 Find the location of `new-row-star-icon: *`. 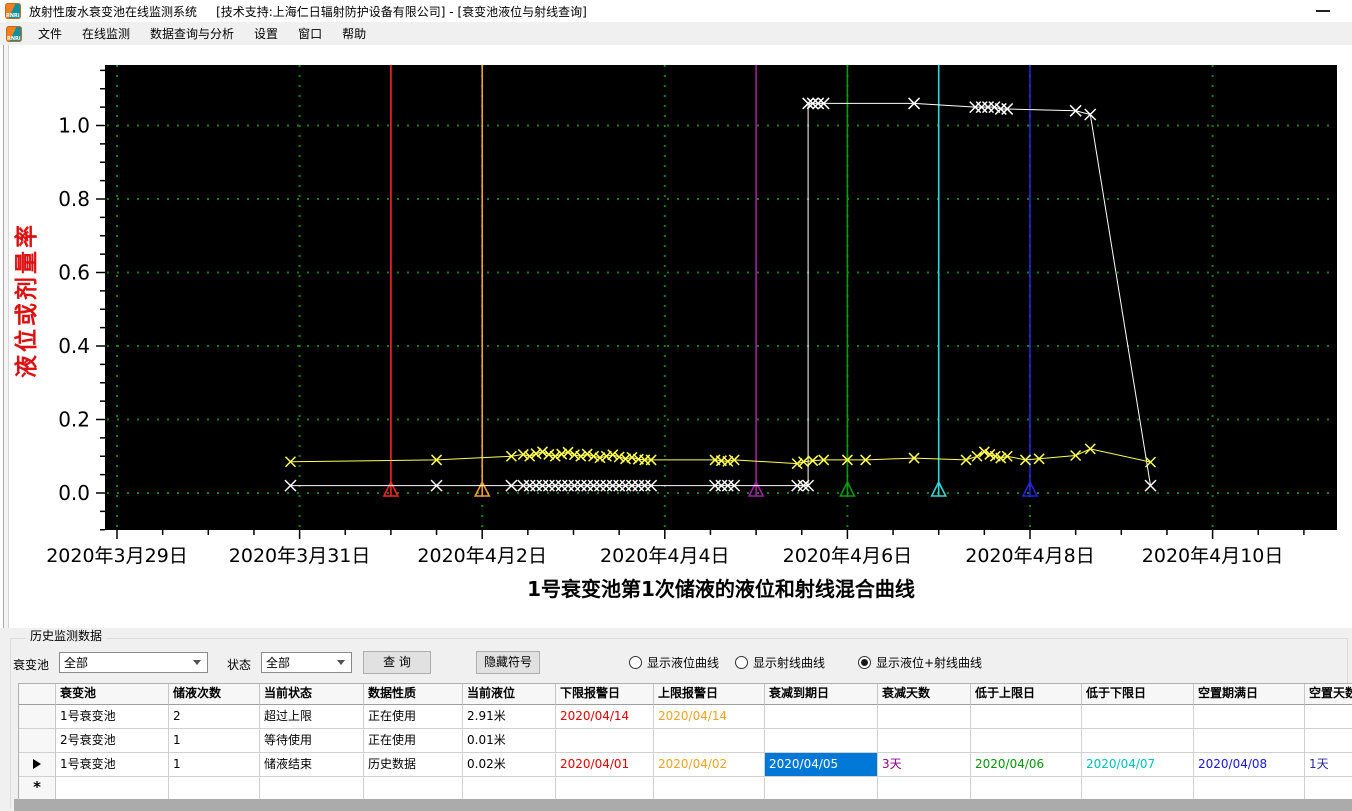

new-row-star-icon: * is located at coordinates (37, 787).